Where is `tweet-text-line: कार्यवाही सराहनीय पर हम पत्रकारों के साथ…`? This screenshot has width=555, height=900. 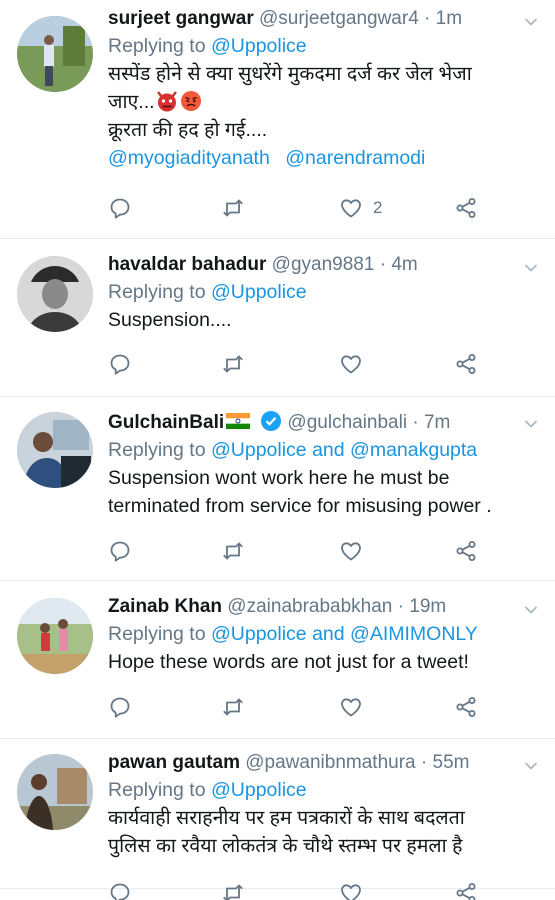
tweet-text-line: कार्यवाही सराहनीय पर हम पत्रकारों के साथ… is located at coordinates (286, 818).